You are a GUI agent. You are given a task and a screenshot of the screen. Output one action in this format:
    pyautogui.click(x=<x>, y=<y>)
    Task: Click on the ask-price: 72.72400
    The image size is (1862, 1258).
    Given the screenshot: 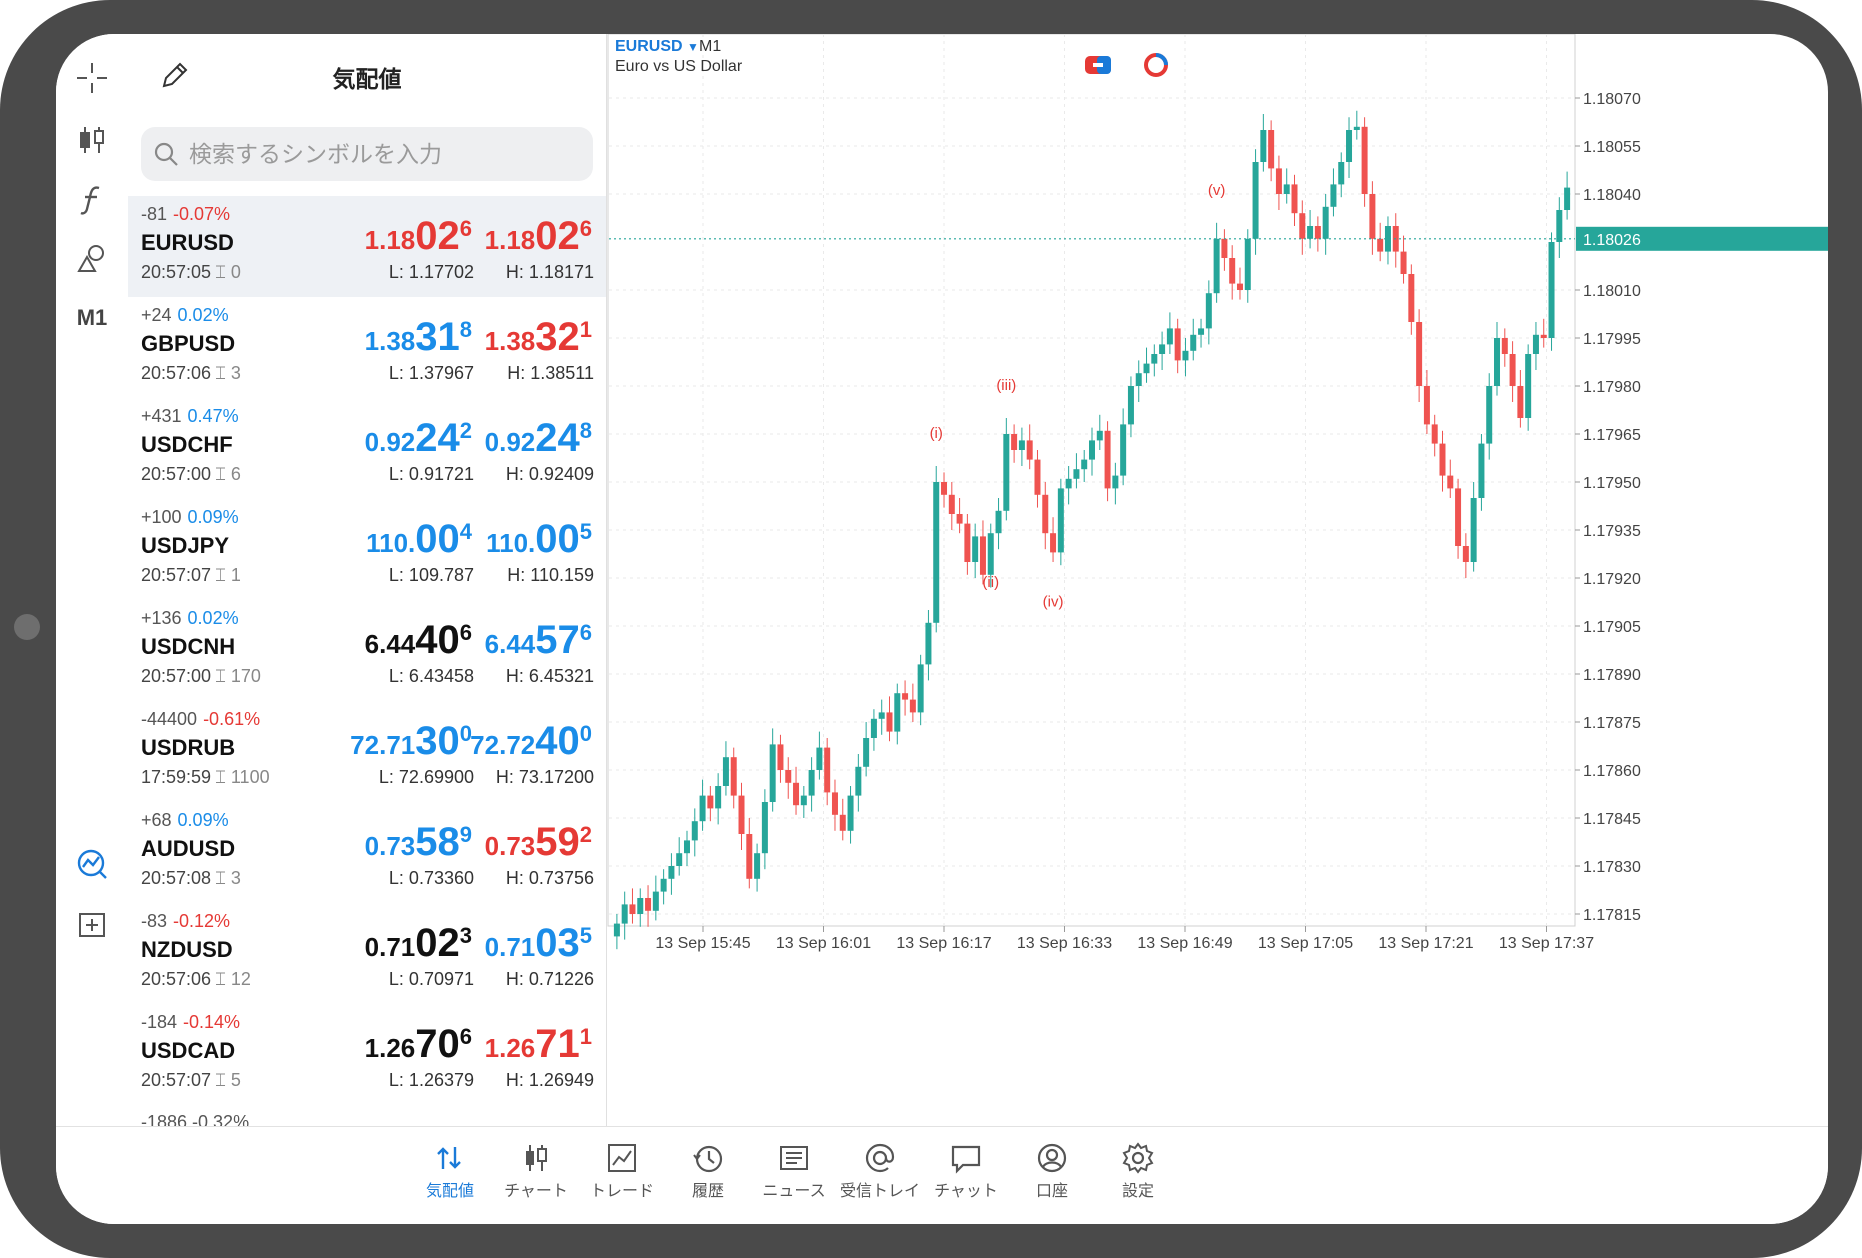 What is the action you would take?
    pyautogui.click(x=531, y=741)
    